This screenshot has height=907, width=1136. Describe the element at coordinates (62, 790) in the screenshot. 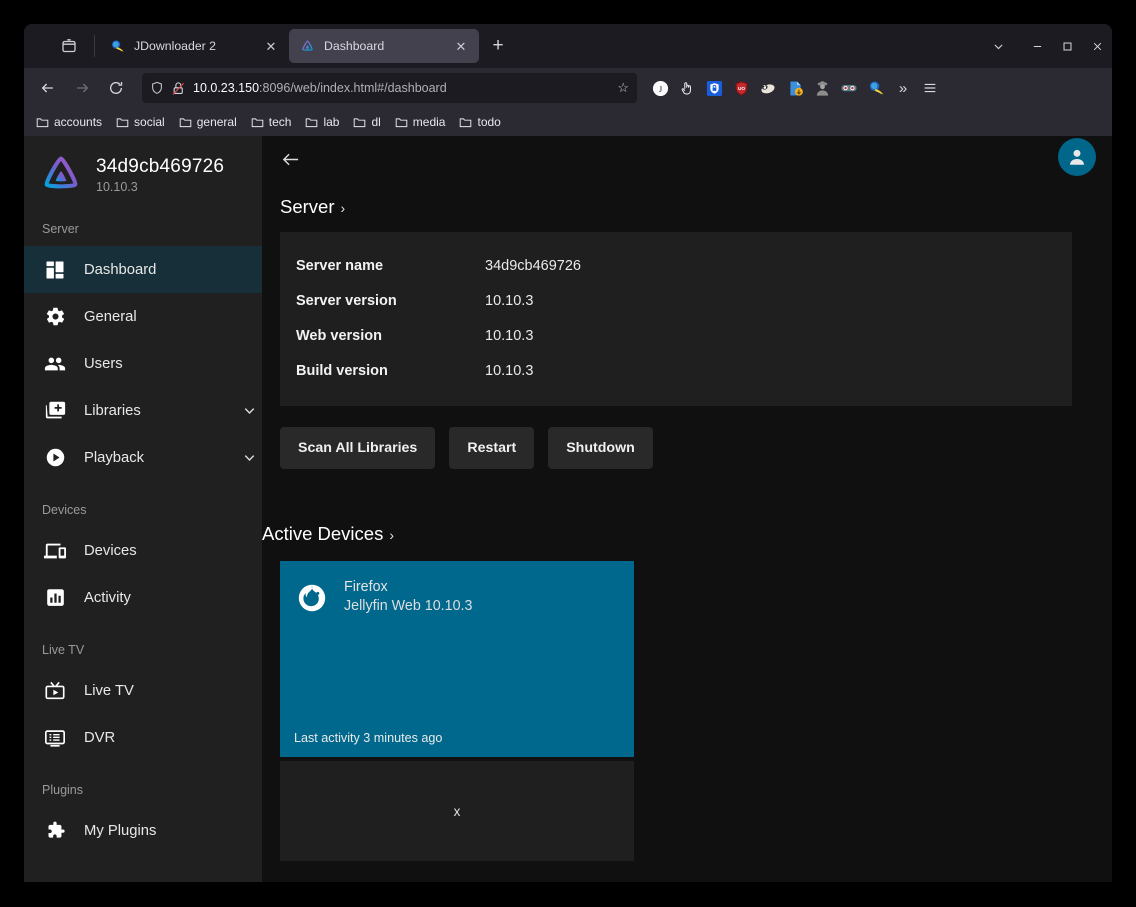

I see `sidebar-section-plugins: Plugins` at that location.